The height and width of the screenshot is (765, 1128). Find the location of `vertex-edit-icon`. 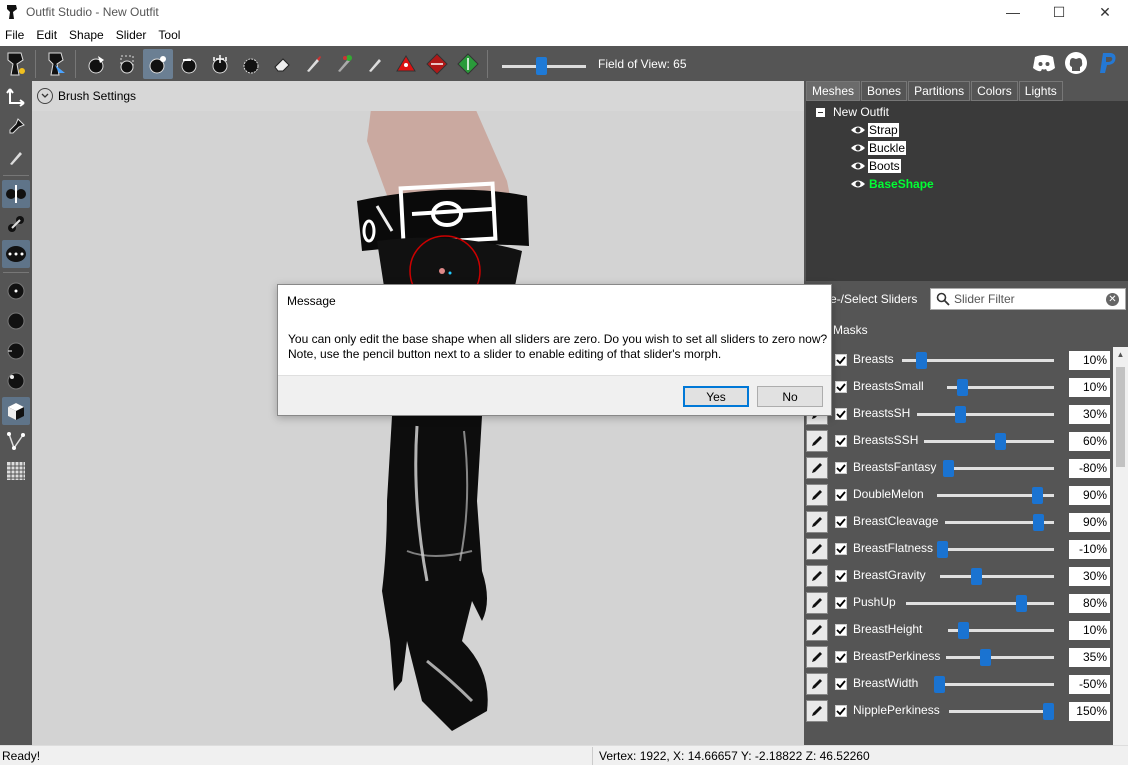

vertex-edit-icon is located at coordinates (16, 157).